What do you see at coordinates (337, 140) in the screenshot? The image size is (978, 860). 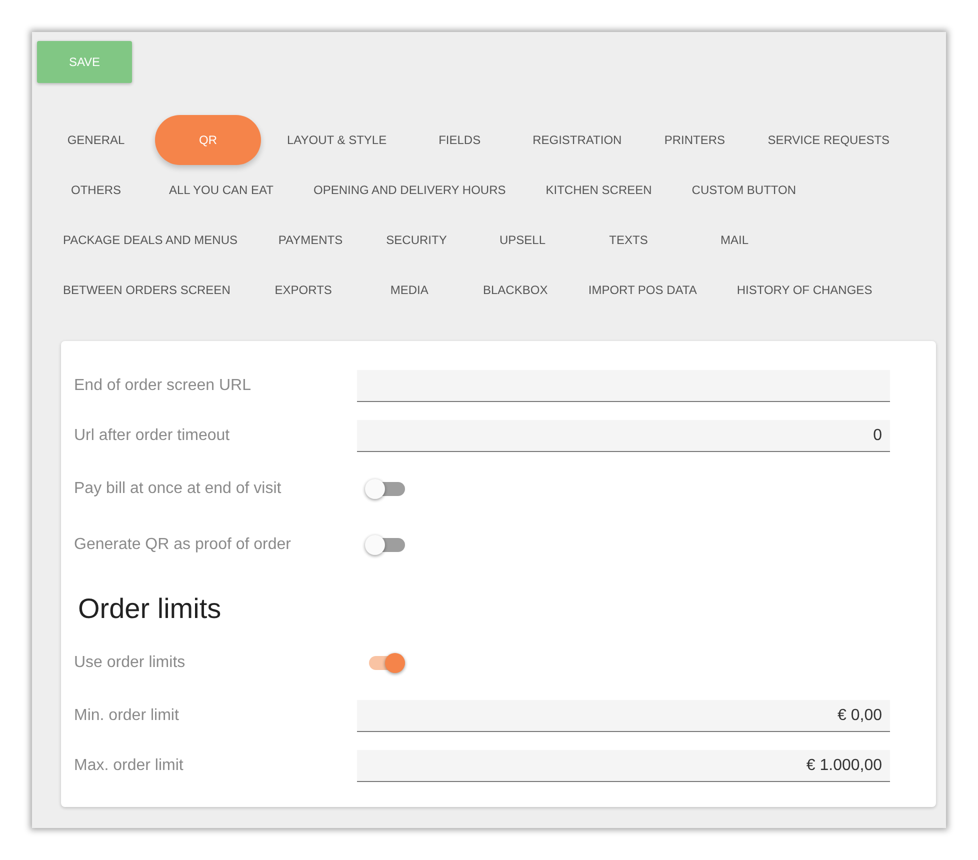 I see `tab: LAYOUT & STYLE` at bounding box center [337, 140].